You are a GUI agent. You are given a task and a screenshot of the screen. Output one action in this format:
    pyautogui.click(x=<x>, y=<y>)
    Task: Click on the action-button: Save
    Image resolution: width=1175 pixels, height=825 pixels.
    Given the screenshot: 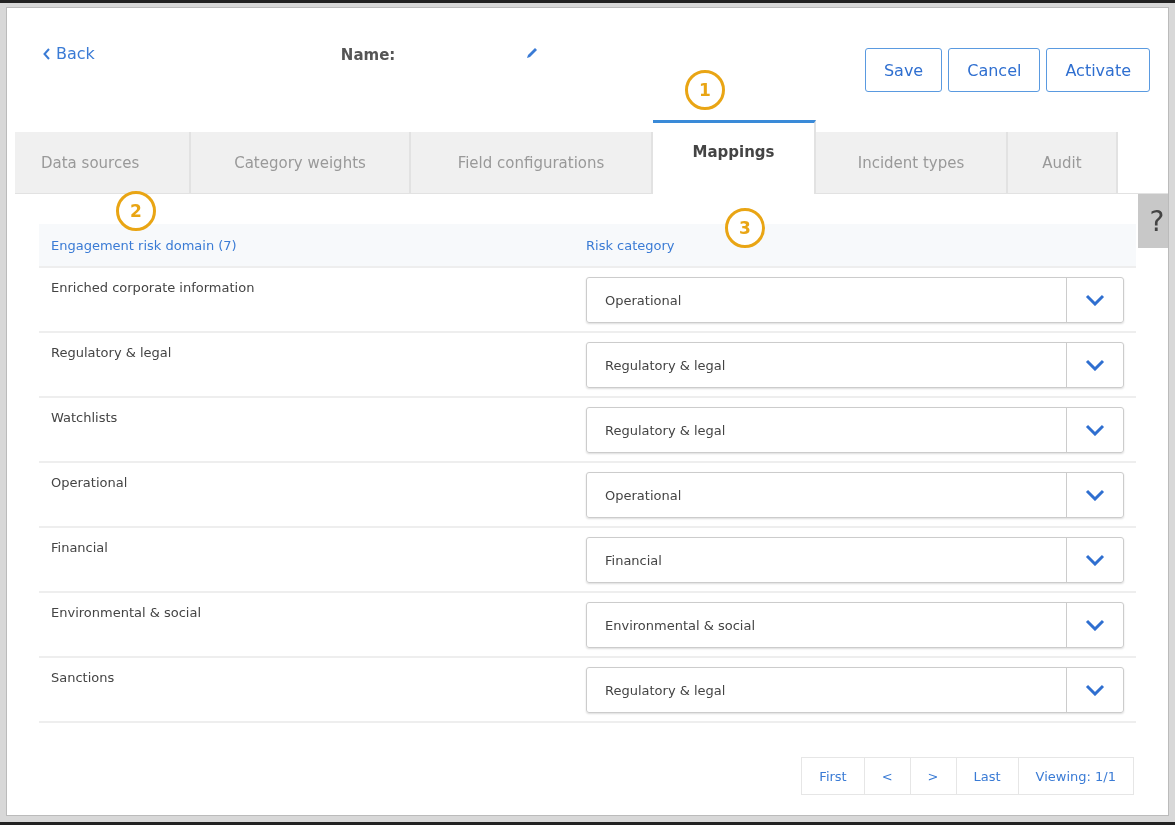 What is the action you would take?
    pyautogui.click(x=903, y=70)
    